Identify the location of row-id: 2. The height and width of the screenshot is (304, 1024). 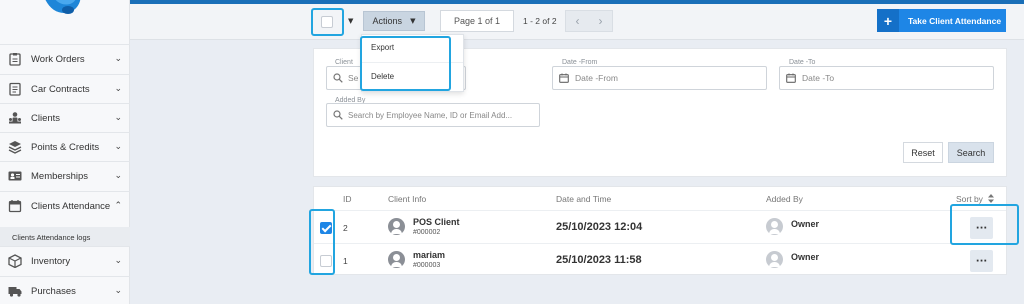
(345, 228).